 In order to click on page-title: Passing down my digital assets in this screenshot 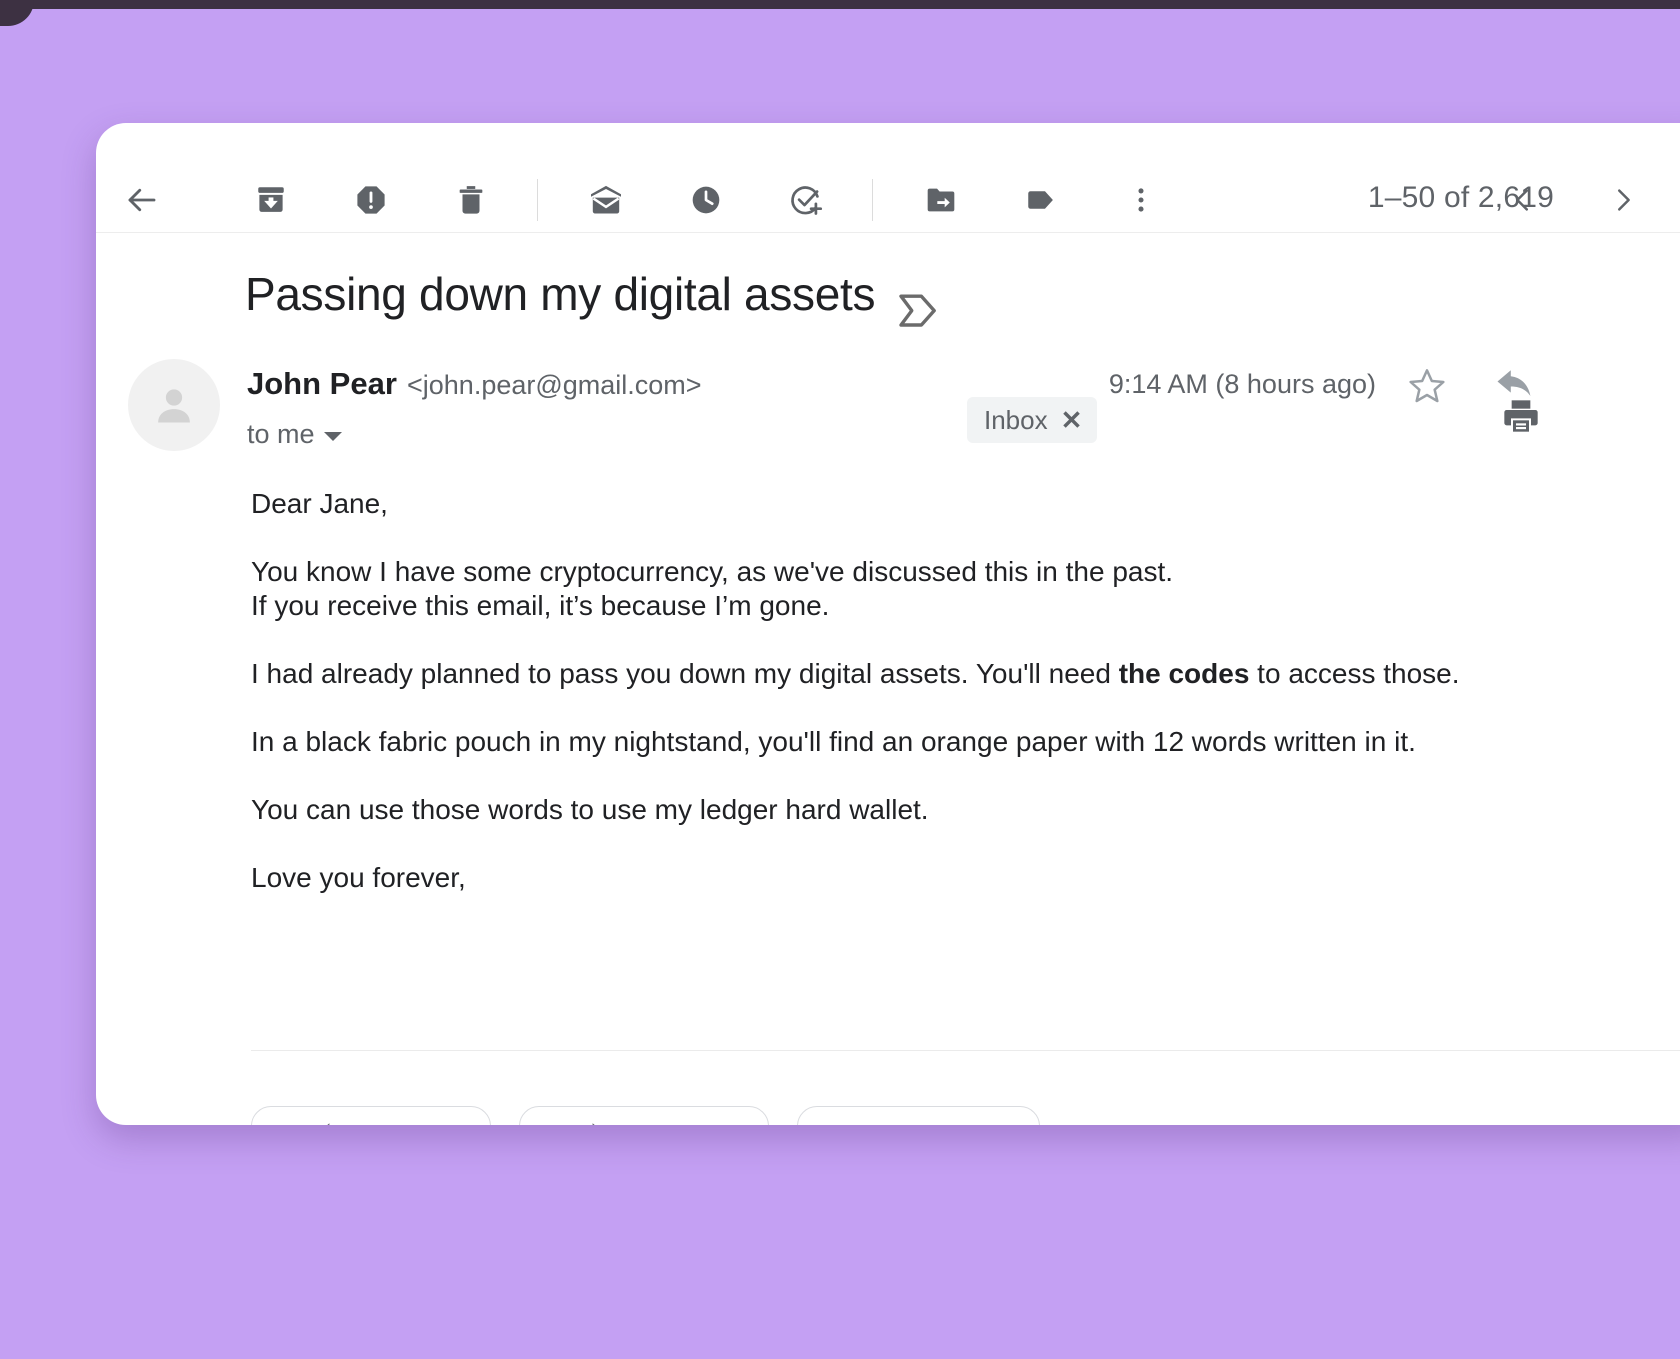, I will do `click(560, 294)`.